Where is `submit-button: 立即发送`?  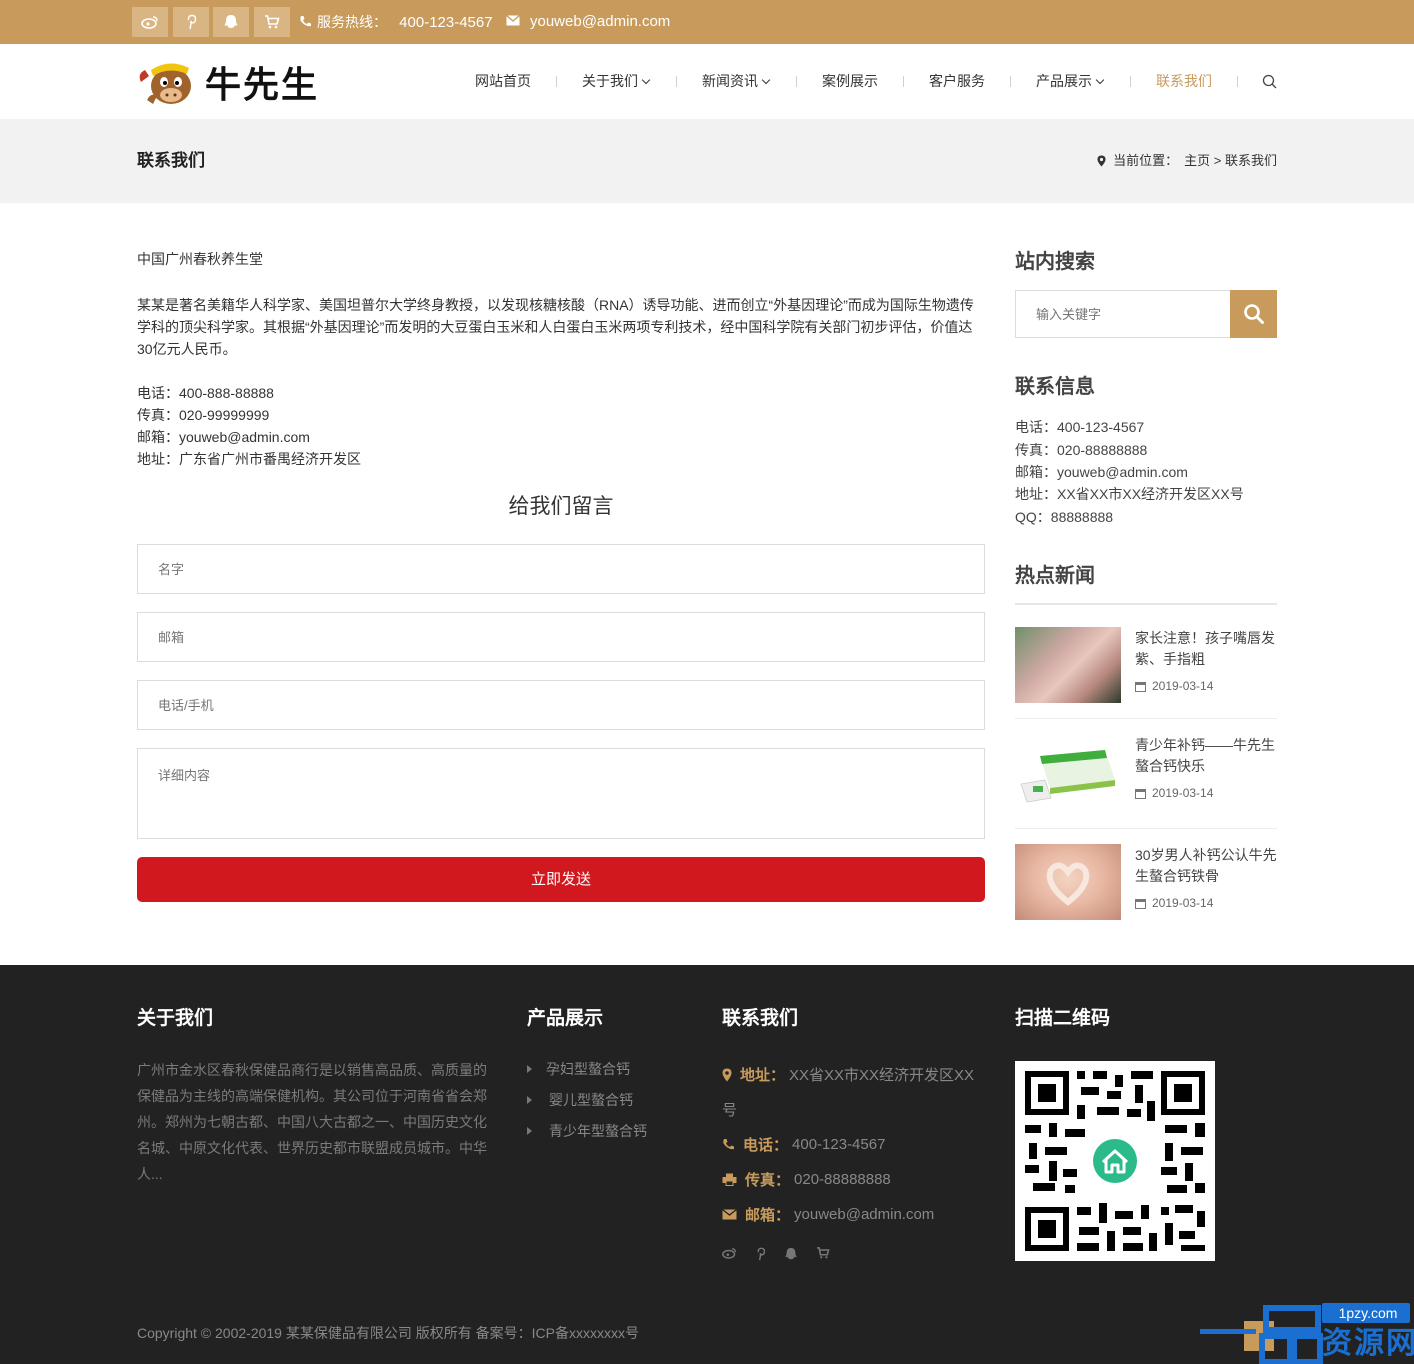 submit-button: 立即发送 is located at coordinates (561, 879).